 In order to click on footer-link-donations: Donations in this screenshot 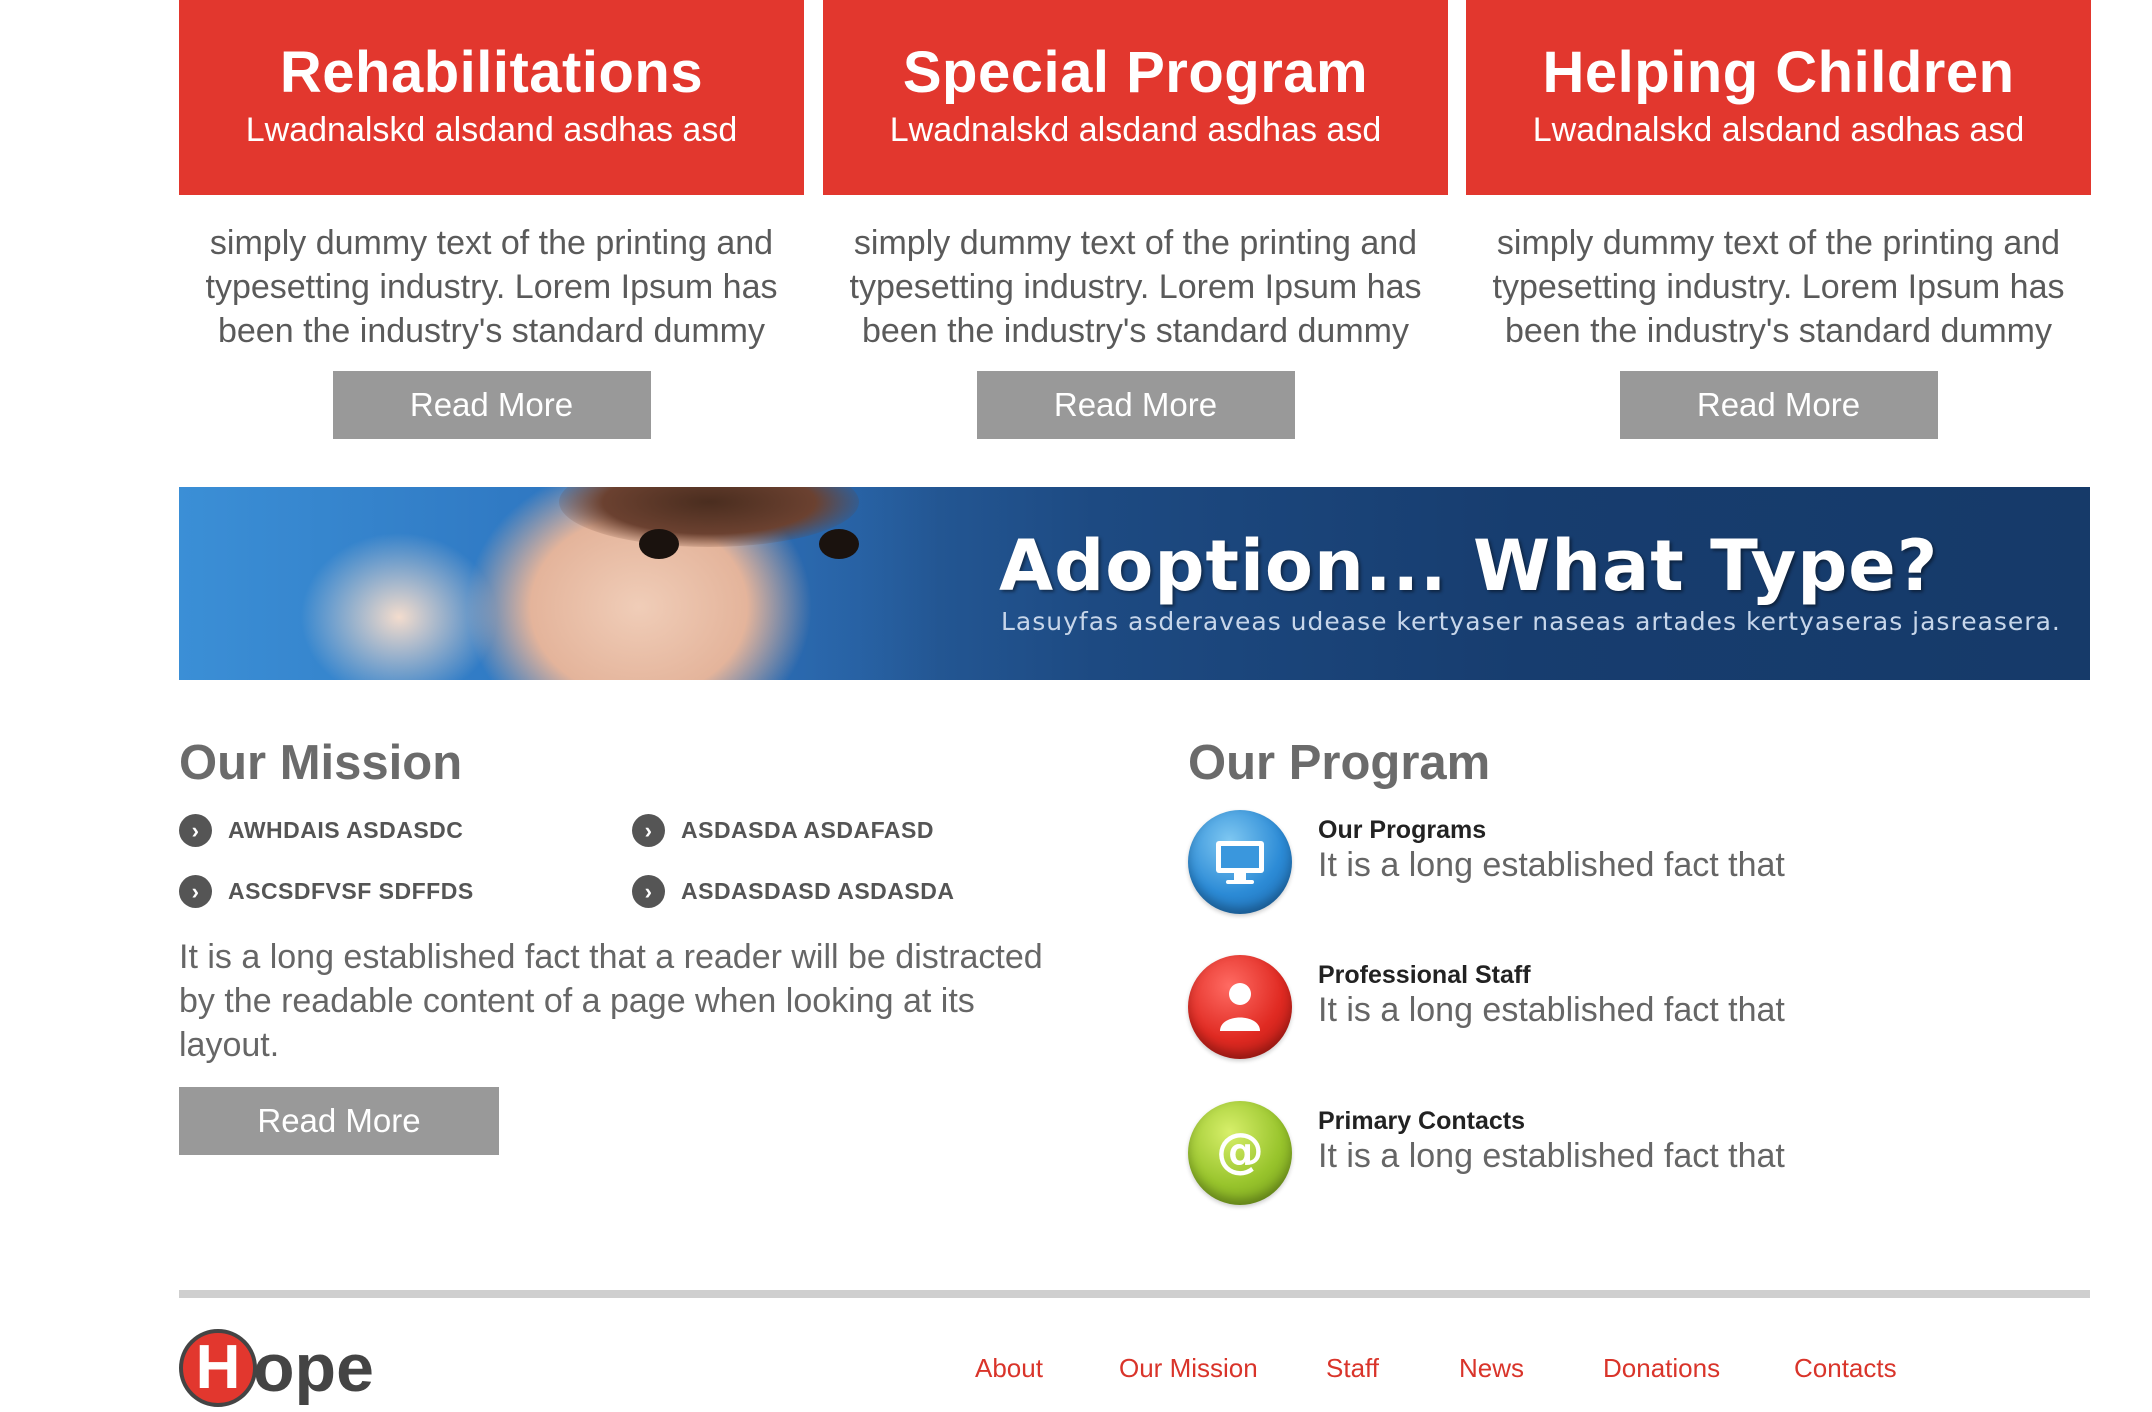, I will do `click(1661, 1368)`.